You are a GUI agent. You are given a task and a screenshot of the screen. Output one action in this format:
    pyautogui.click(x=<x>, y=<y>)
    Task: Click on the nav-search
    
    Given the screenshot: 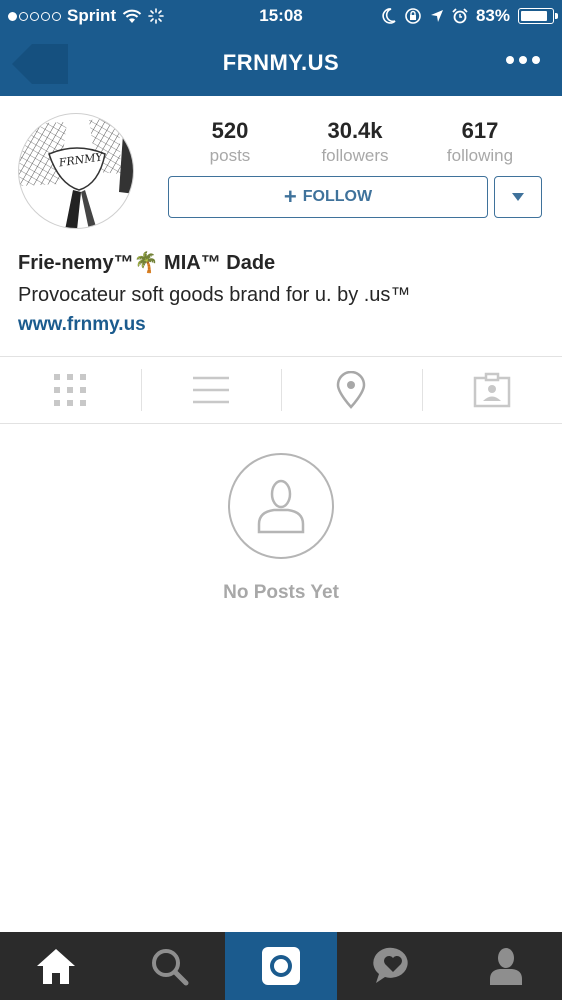 What is the action you would take?
    pyautogui.click(x=168, y=966)
    